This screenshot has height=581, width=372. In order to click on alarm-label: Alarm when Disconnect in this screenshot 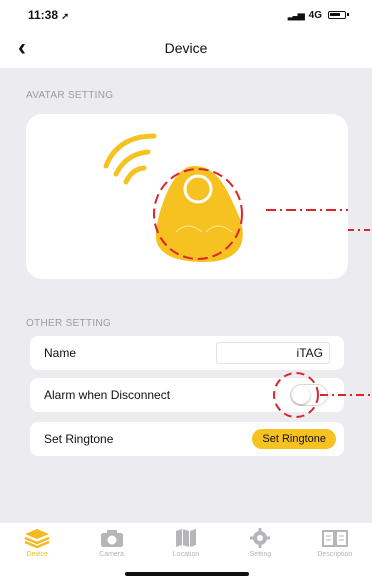, I will do `click(107, 395)`.